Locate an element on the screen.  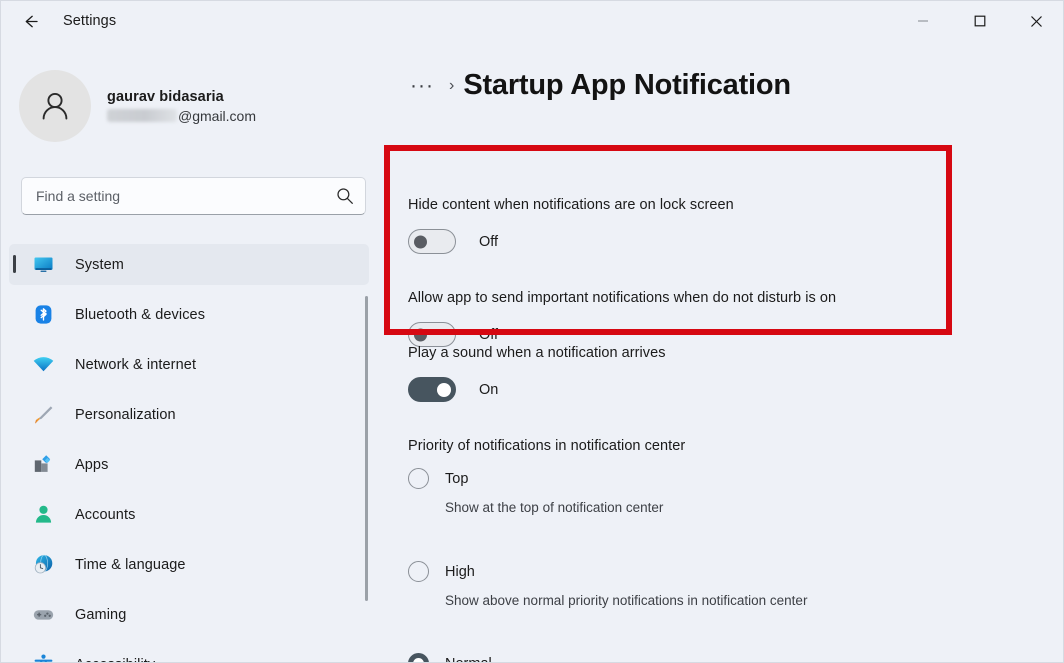
title-bar: Settings is located at coordinates (532, 21).